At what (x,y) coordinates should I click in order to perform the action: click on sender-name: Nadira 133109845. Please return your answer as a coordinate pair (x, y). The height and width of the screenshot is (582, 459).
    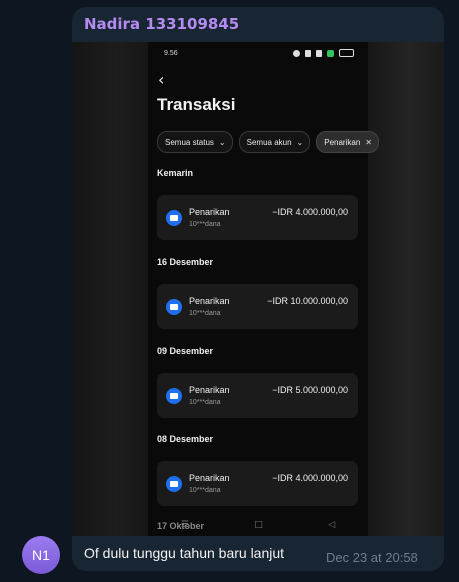
    Looking at the image, I should click on (161, 24).